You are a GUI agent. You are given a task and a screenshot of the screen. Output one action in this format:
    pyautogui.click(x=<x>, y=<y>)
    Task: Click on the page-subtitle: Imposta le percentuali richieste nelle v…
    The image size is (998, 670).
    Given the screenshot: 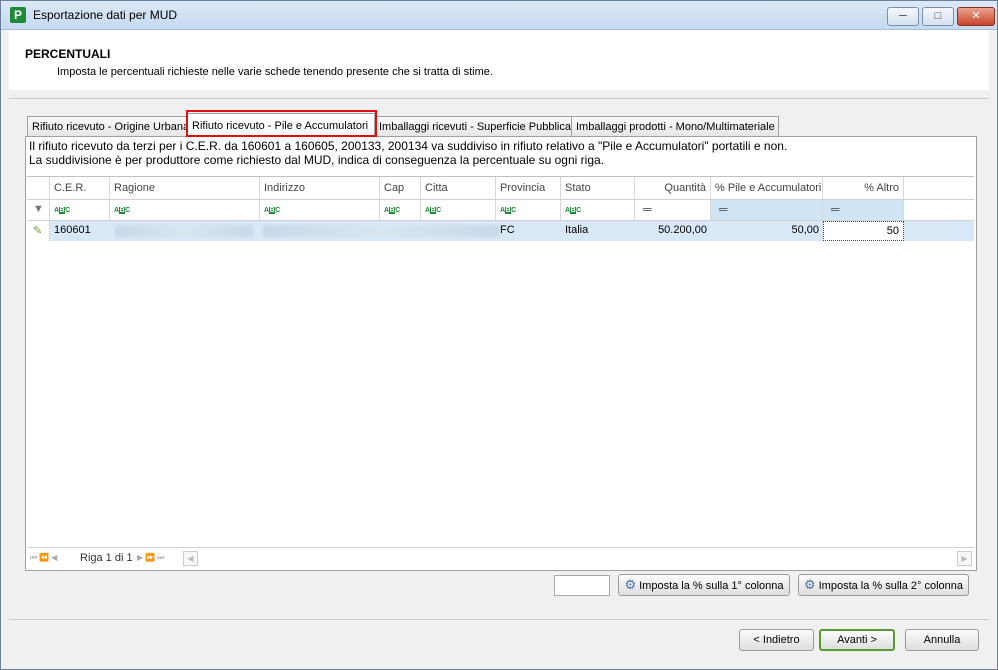 What is the action you would take?
    pyautogui.click(x=275, y=72)
    